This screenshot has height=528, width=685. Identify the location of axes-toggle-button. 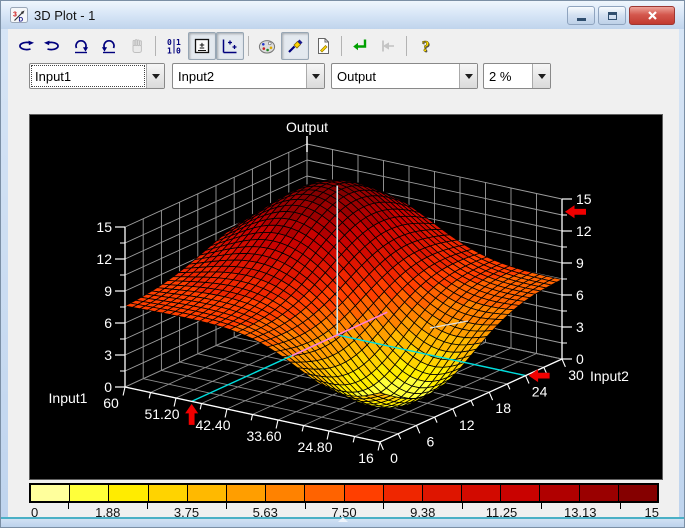
(230, 46).